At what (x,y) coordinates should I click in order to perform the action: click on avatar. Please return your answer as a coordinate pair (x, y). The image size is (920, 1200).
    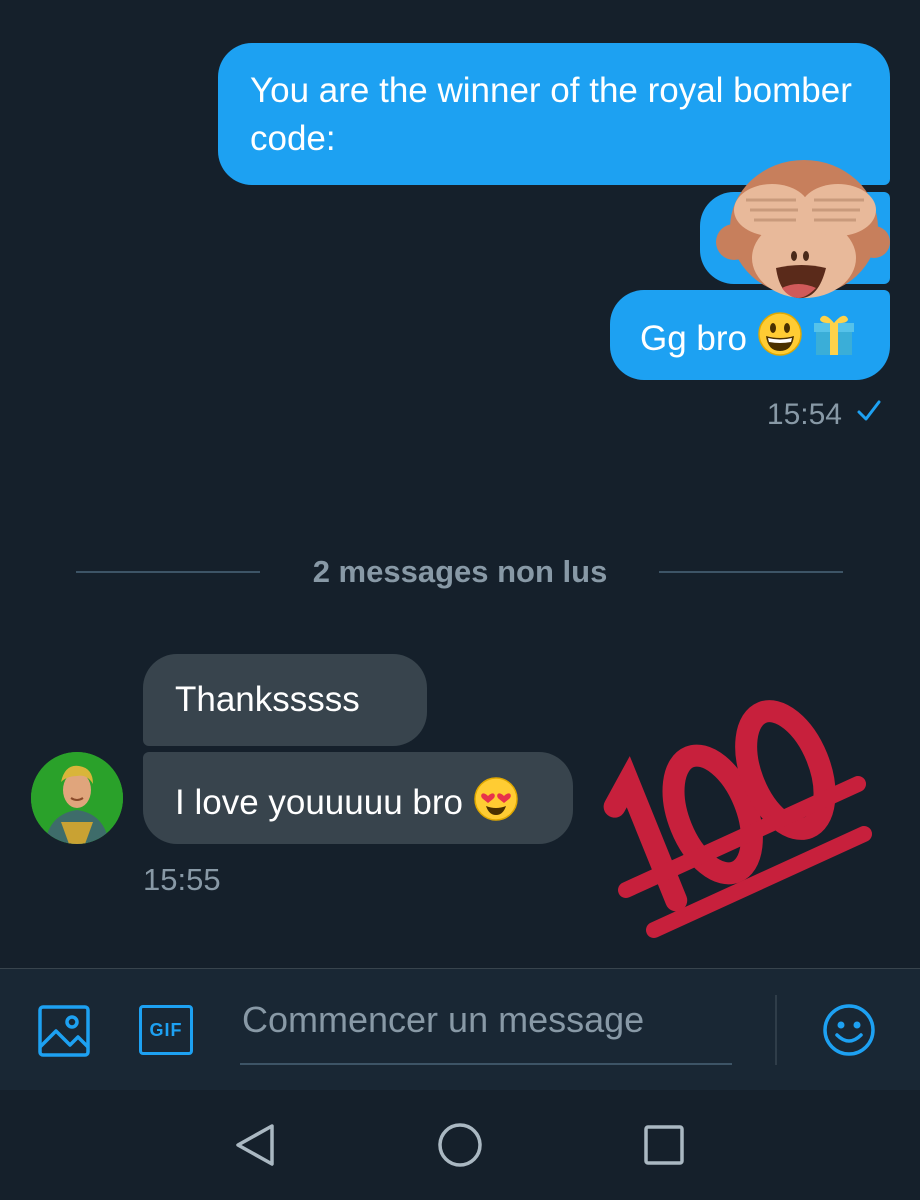
    Looking at the image, I should click on (77, 798).